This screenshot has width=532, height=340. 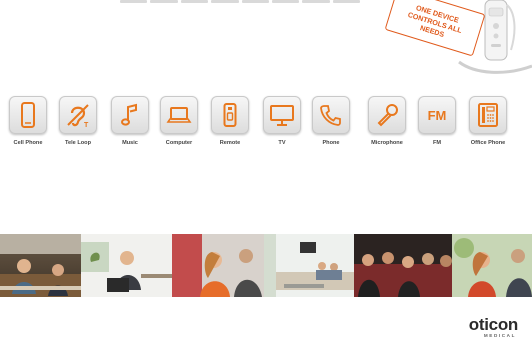 I want to click on microphone-icon, so click(x=387, y=115).